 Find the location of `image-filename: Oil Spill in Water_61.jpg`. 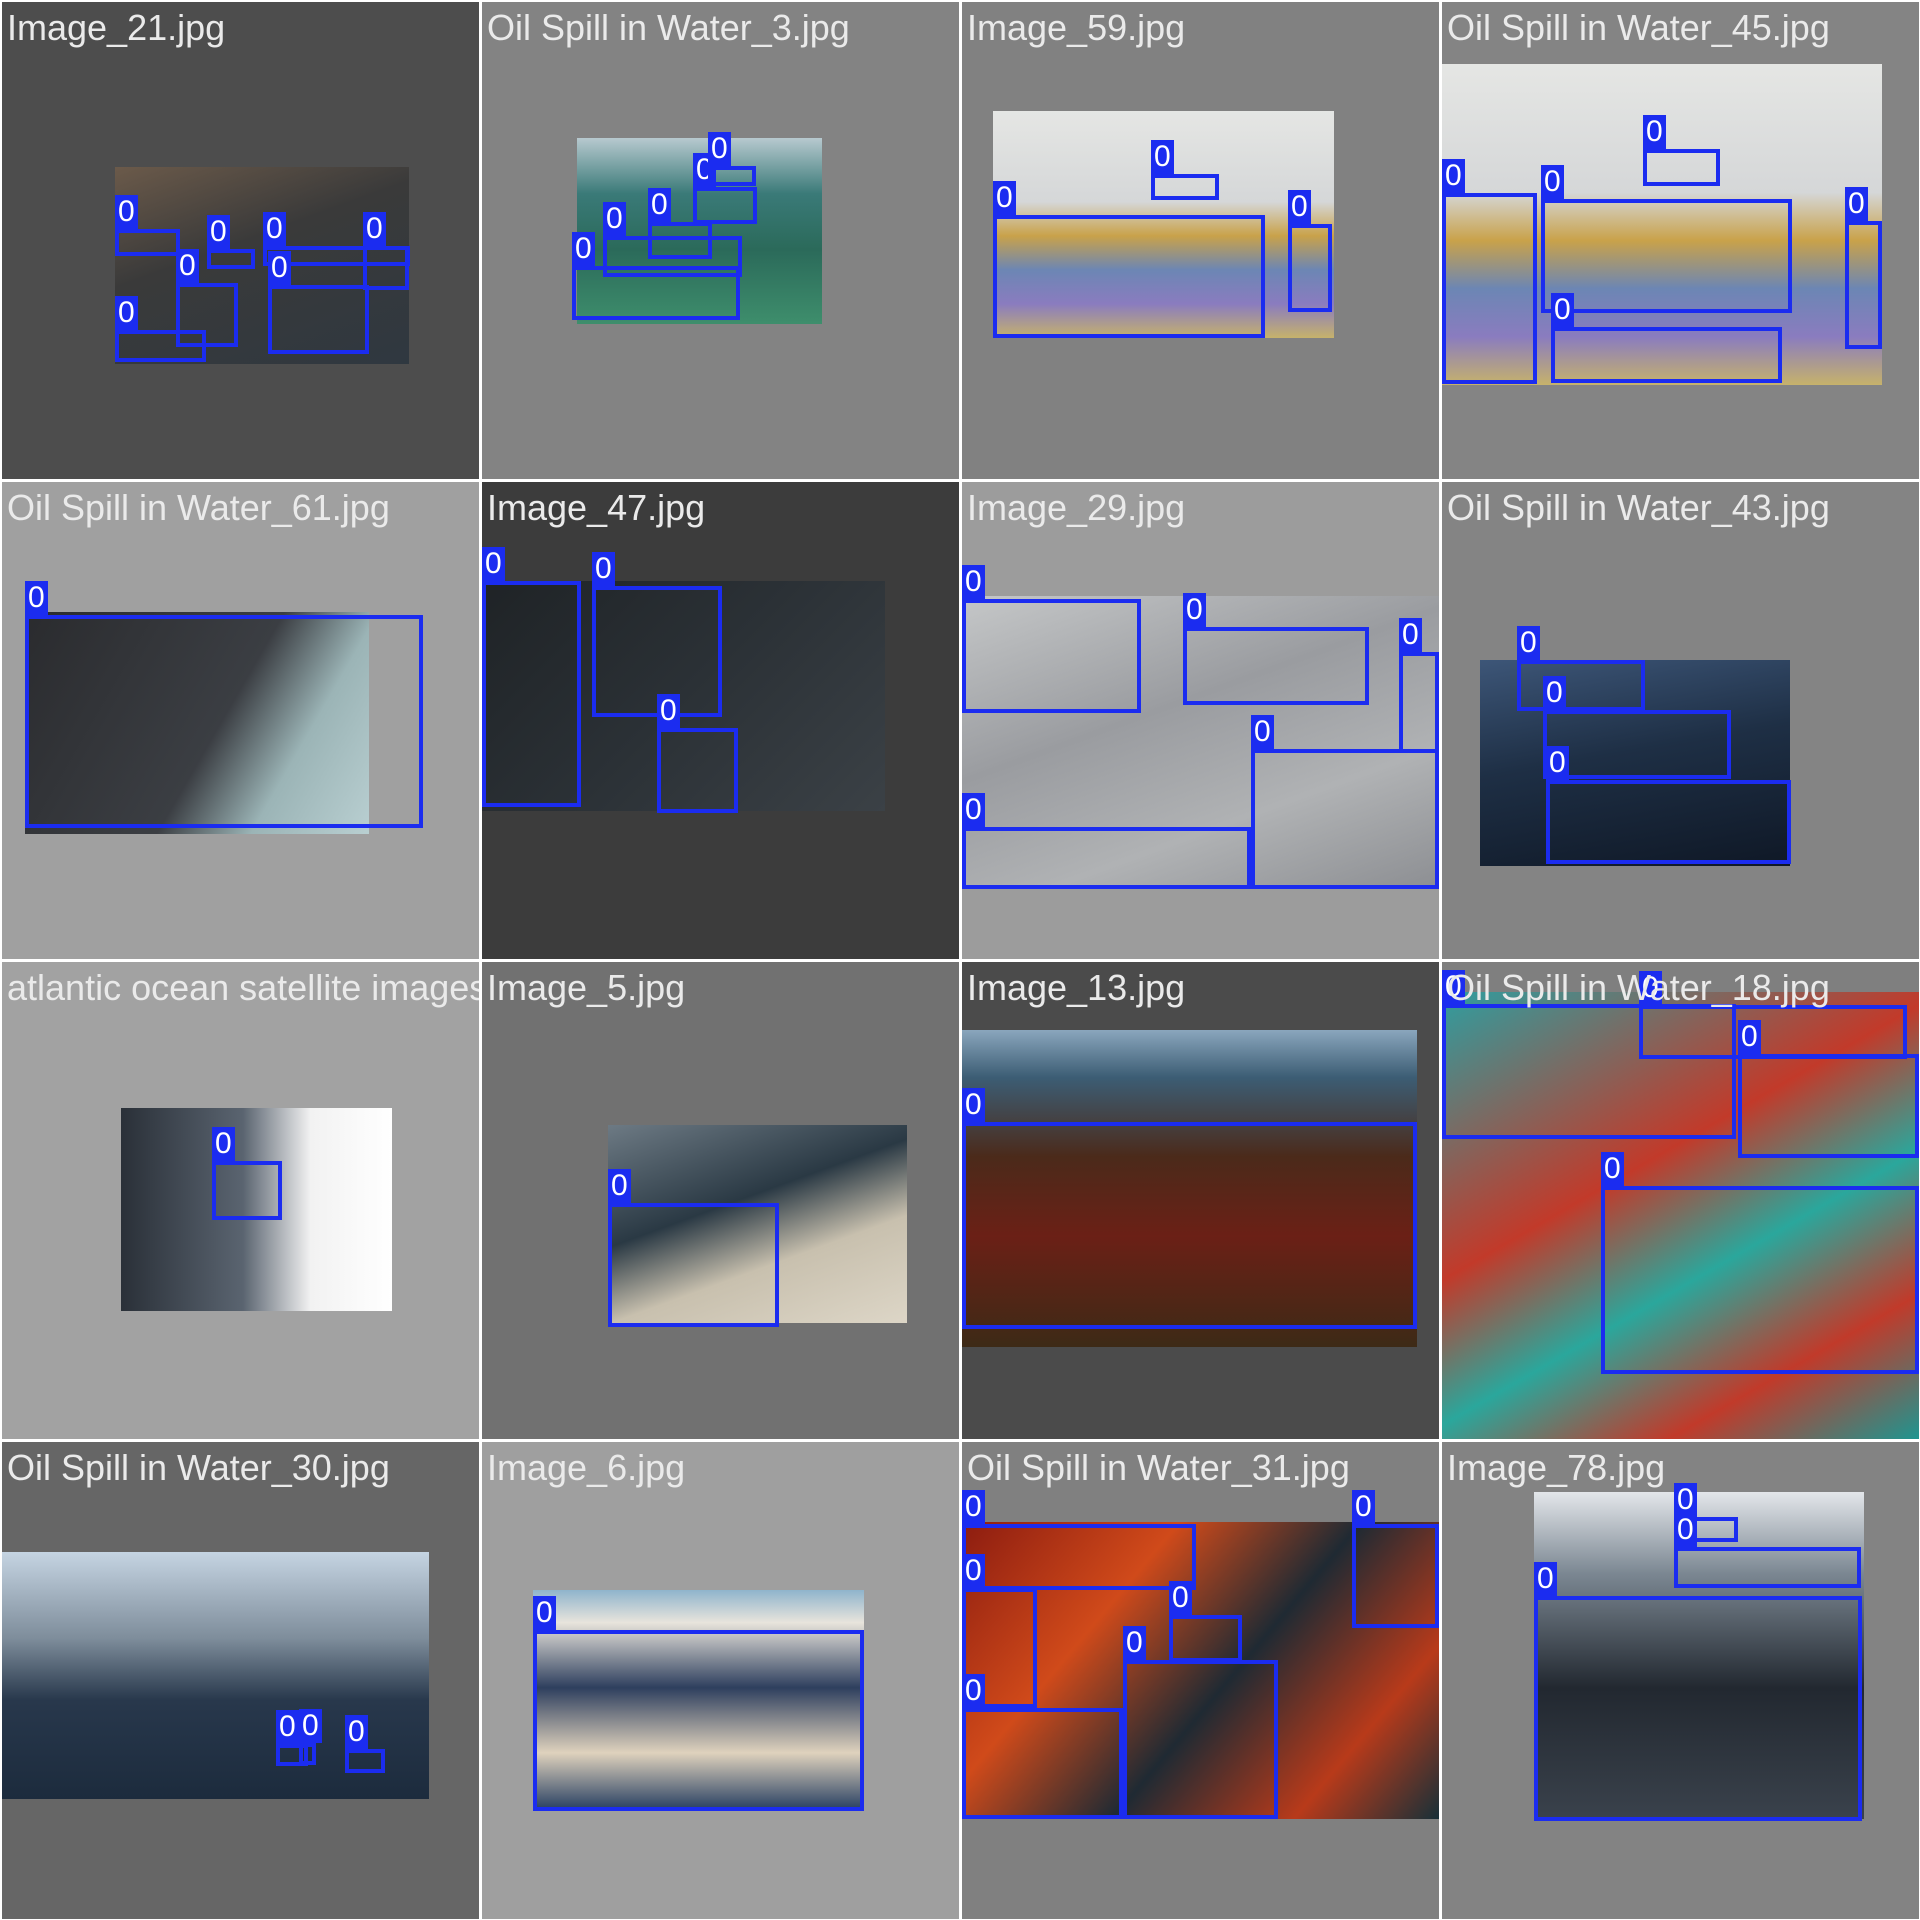

image-filename: Oil Spill in Water_61.jpg is located at coordinates (198, 507).